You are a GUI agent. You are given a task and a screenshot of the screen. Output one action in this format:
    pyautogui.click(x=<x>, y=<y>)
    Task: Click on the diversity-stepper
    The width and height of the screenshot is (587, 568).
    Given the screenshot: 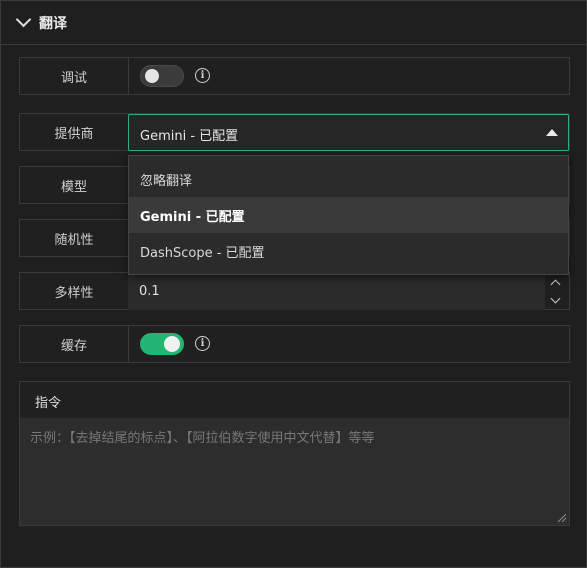 What is the action you would take?
    pyautogui.click(x=557, y=292)
    